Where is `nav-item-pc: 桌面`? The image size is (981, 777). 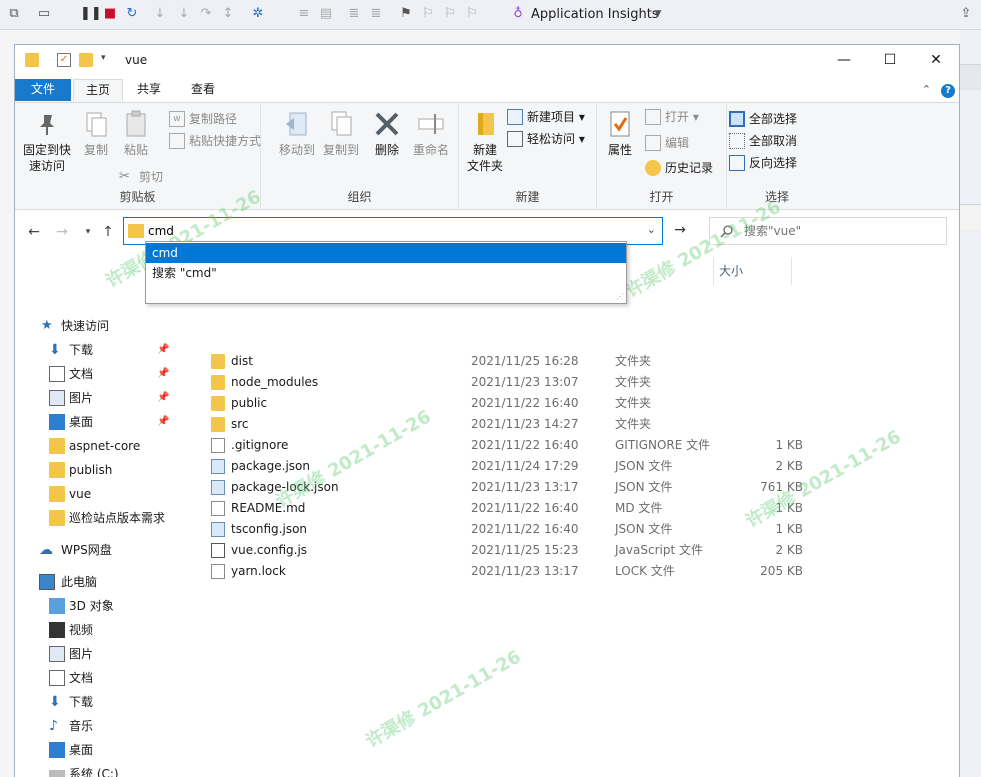
nav-item-pc: 桌面 is located at coordinates (96, 750).